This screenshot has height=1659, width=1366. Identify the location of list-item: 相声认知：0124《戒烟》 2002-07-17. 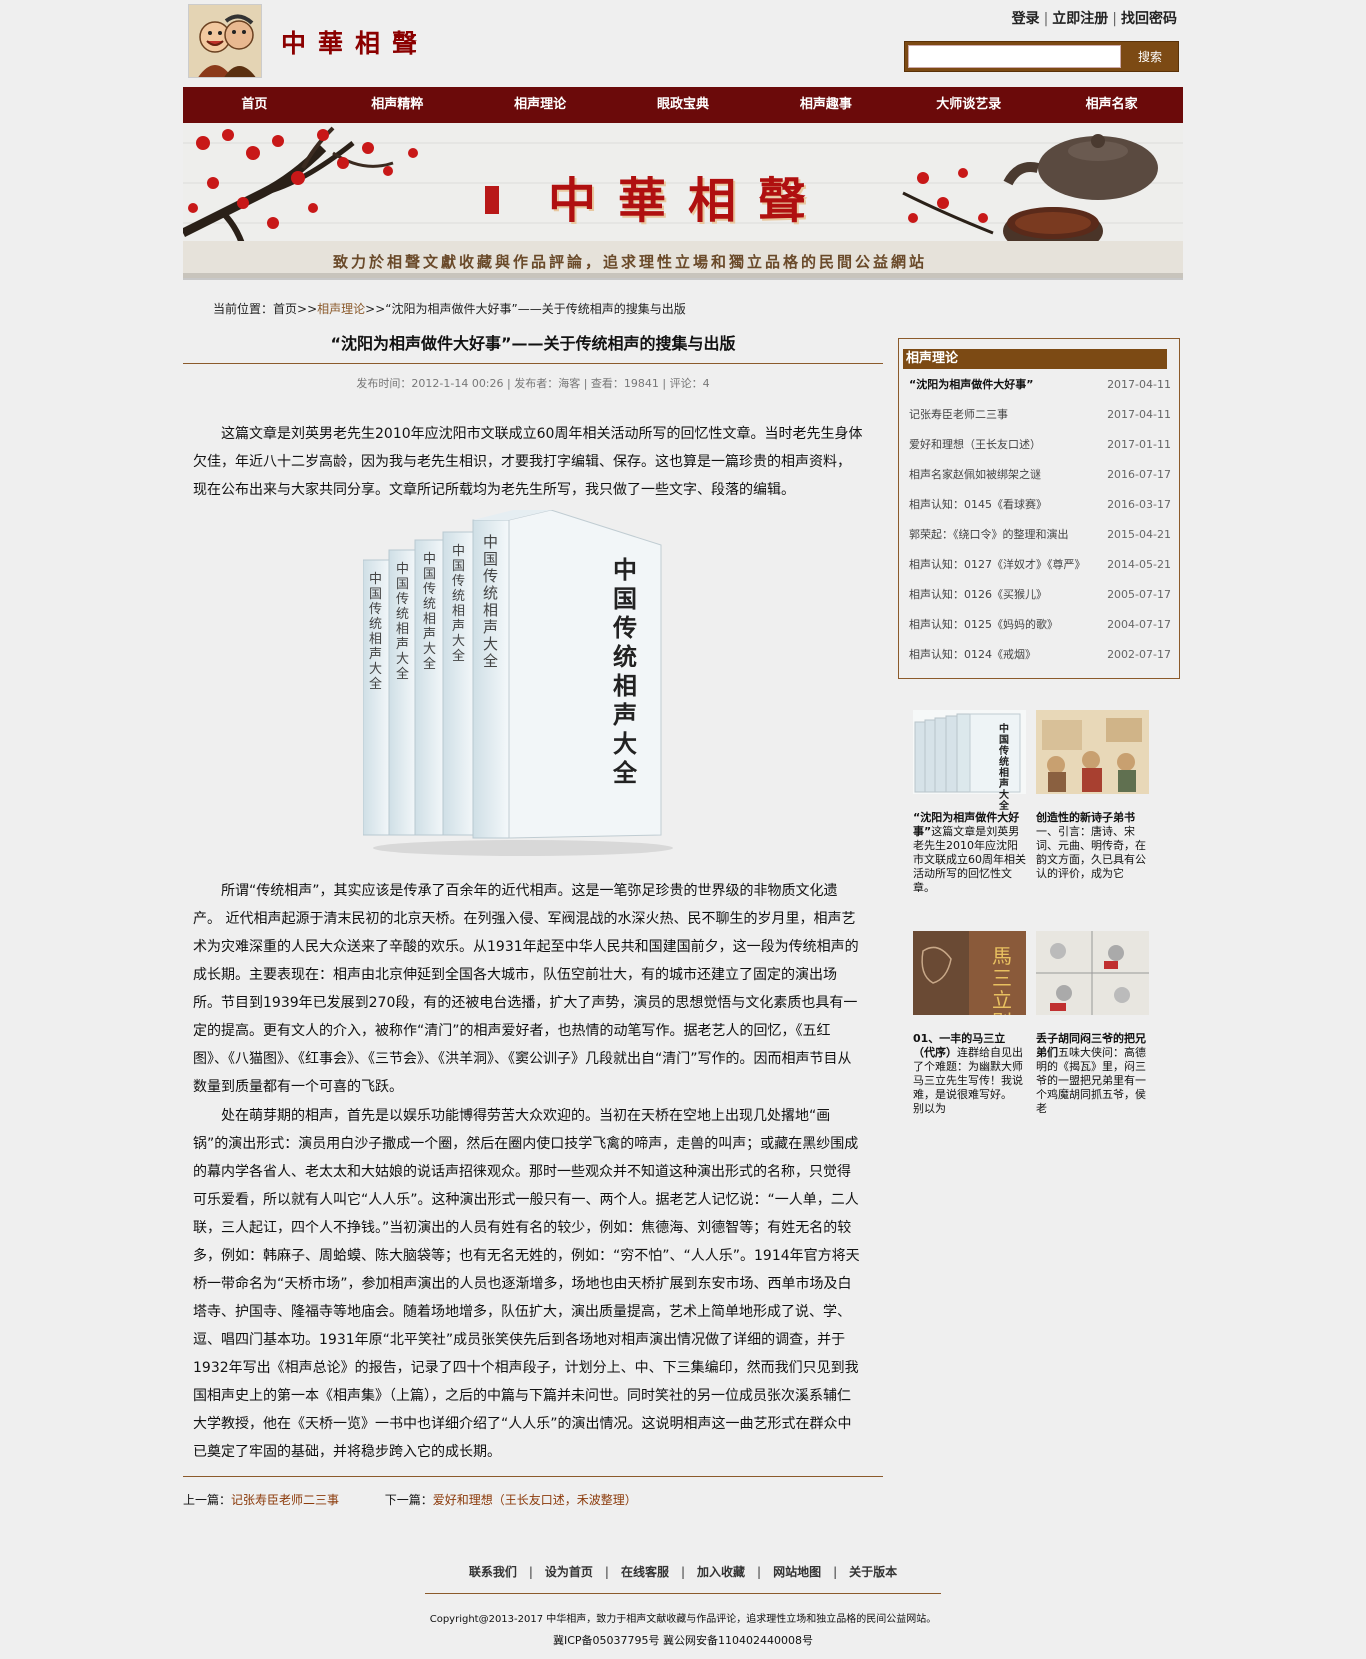
(1040, 662).